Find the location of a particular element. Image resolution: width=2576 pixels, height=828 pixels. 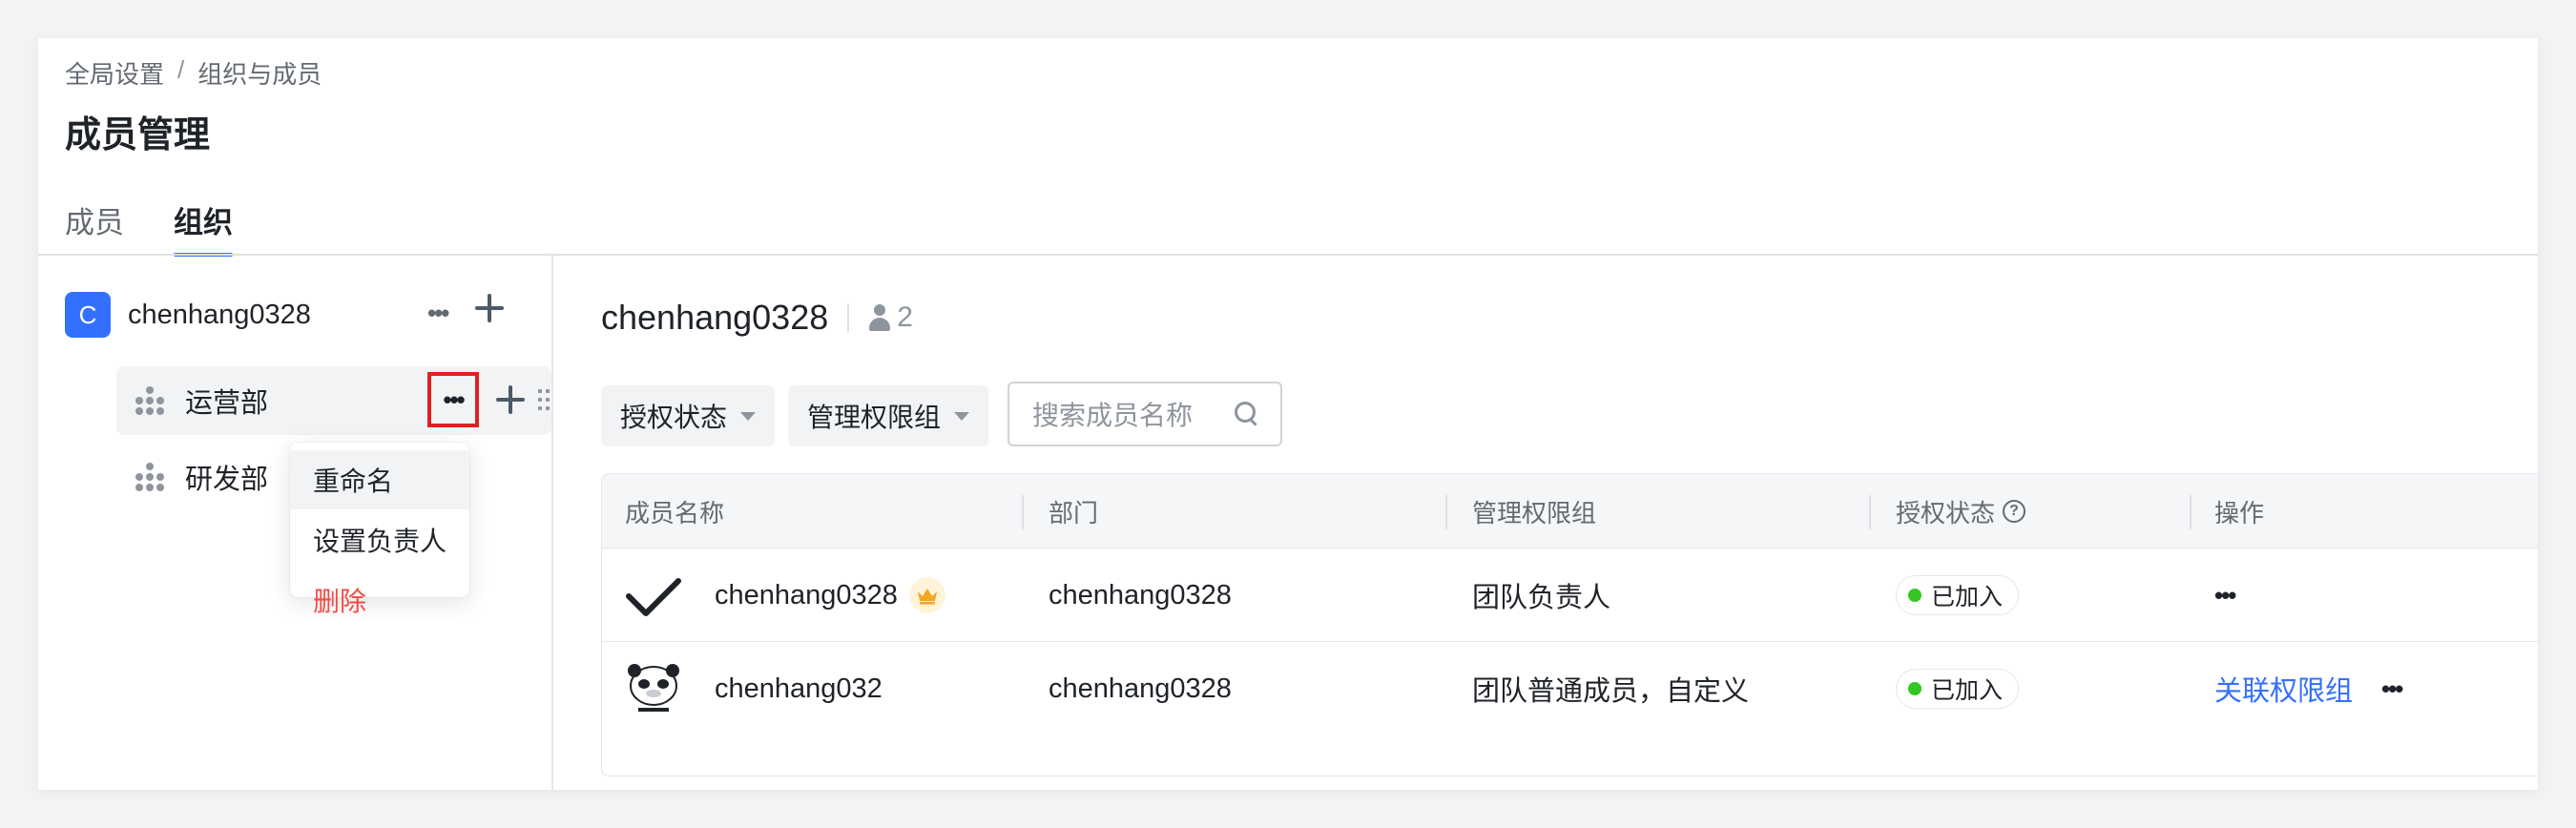

member-count-value: 2 is located at coordinates (905, 317).